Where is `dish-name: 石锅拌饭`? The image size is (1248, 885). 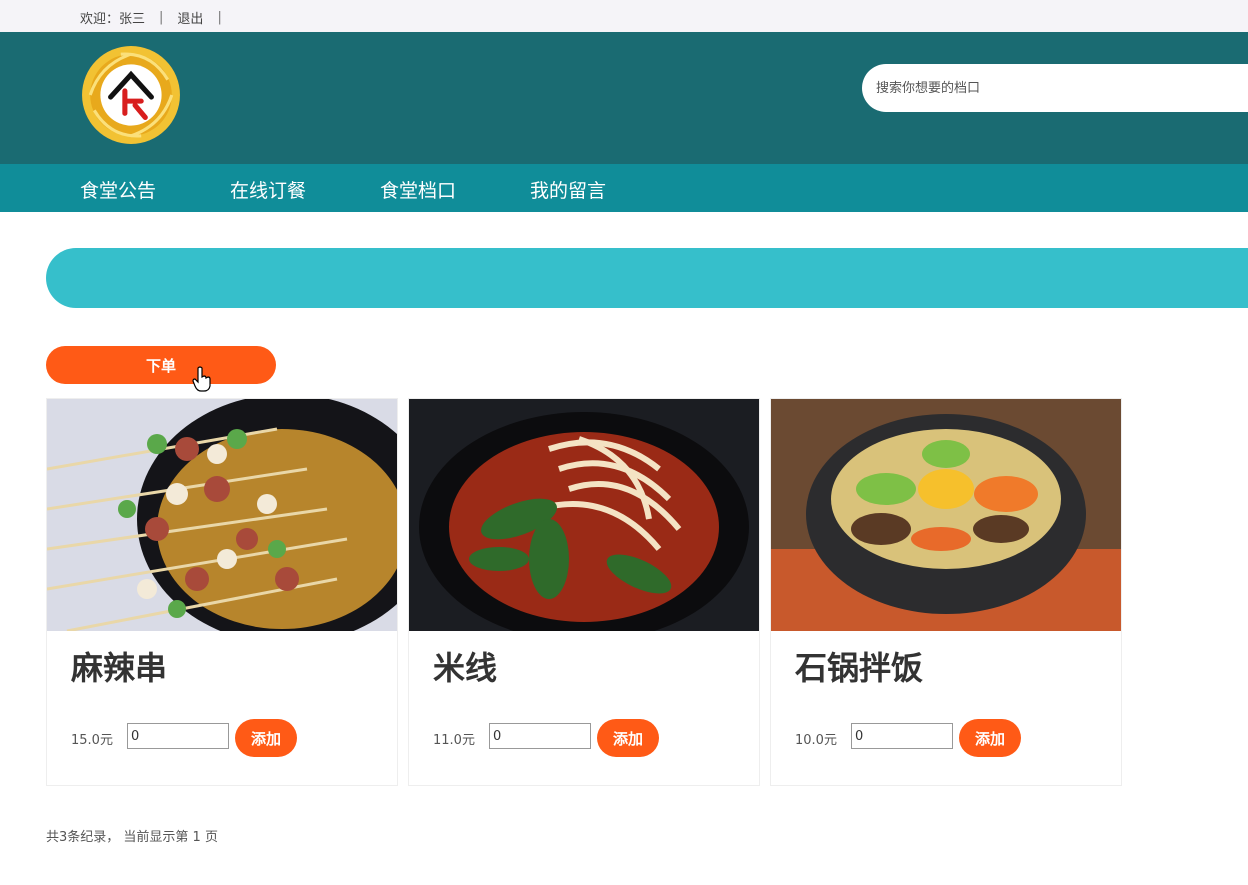 dish-name: 石锅拌饭 is located at coordinates (859, 668).